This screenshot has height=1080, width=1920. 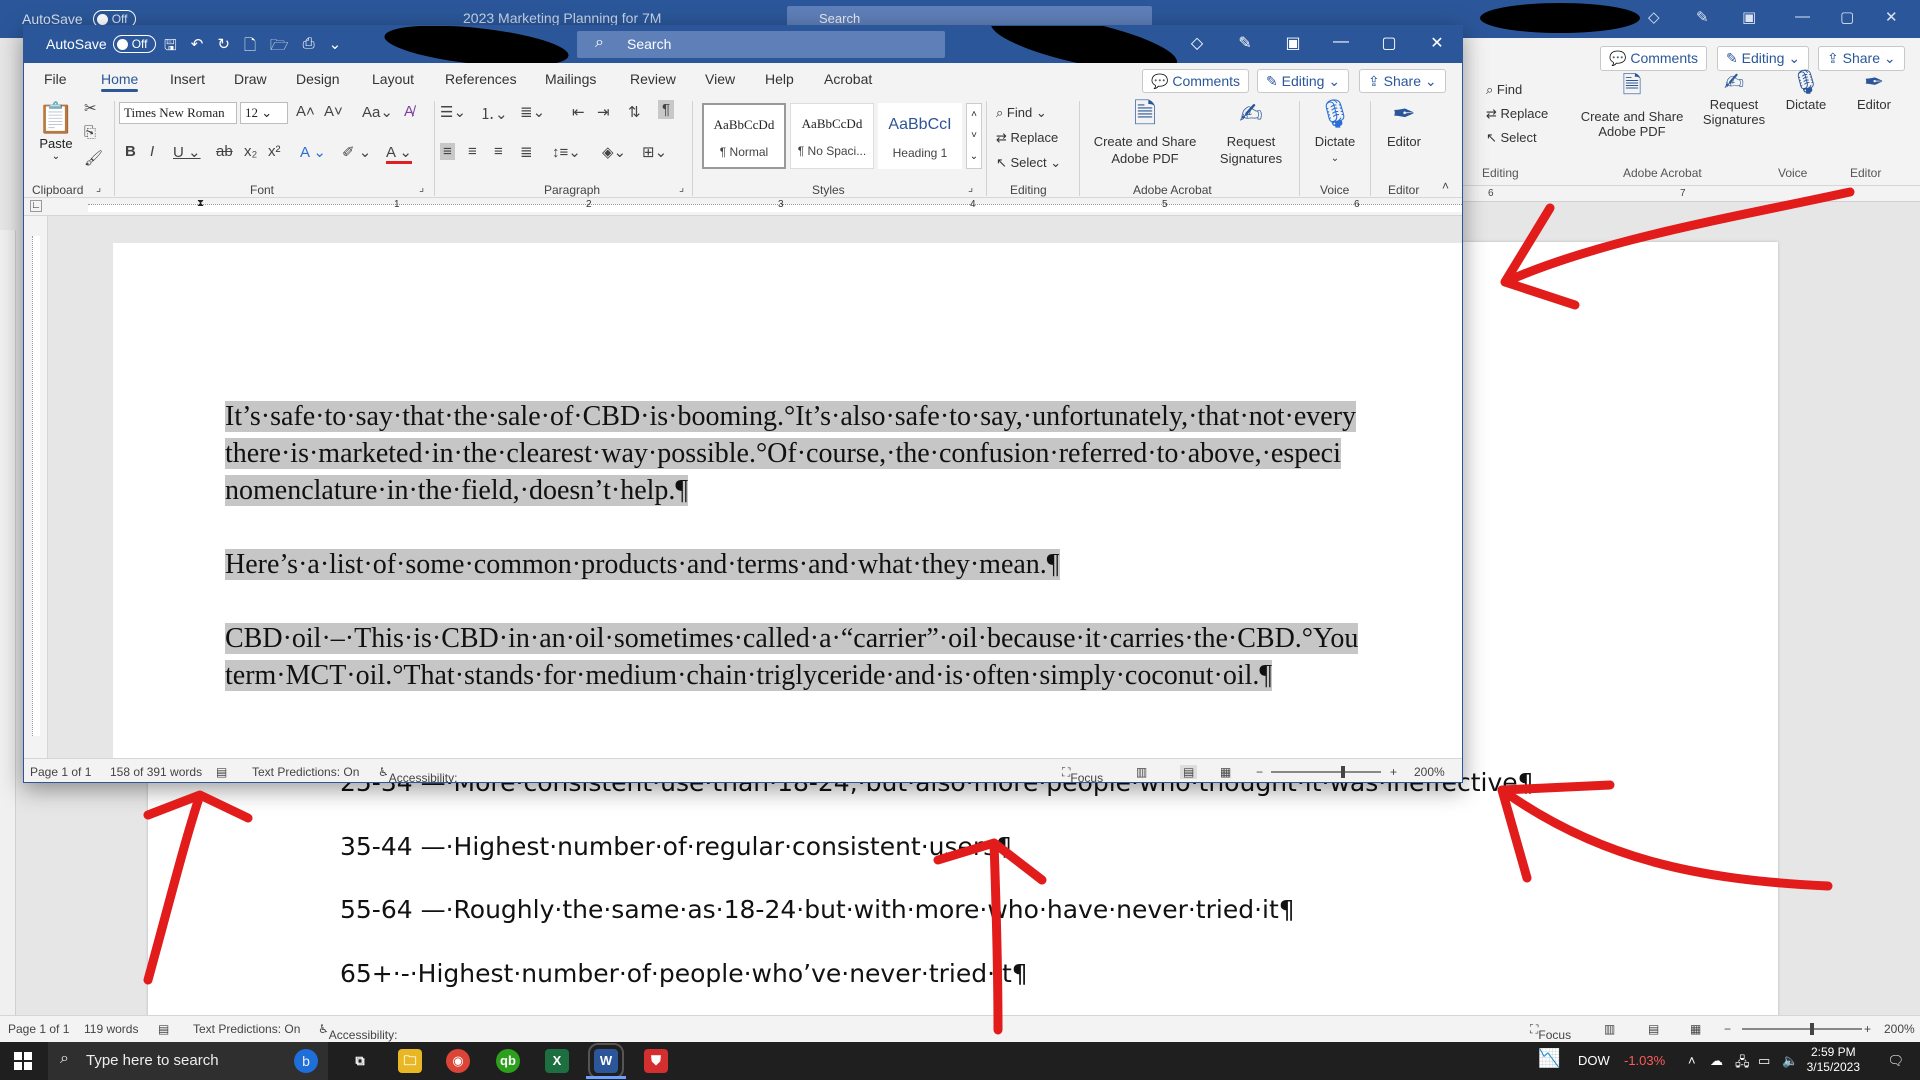 I want to click on line-spacing-icon: ↕≡⌄, so click(x=566, y=152).